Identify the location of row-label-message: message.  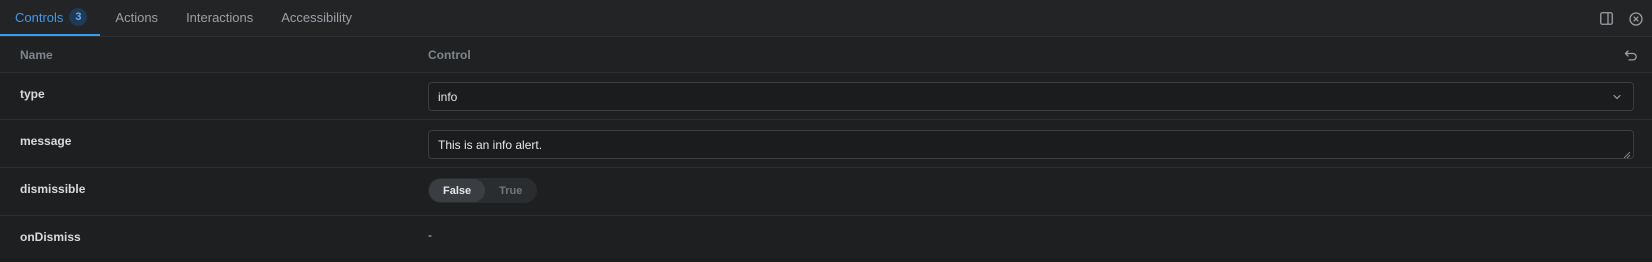
(46, 141).